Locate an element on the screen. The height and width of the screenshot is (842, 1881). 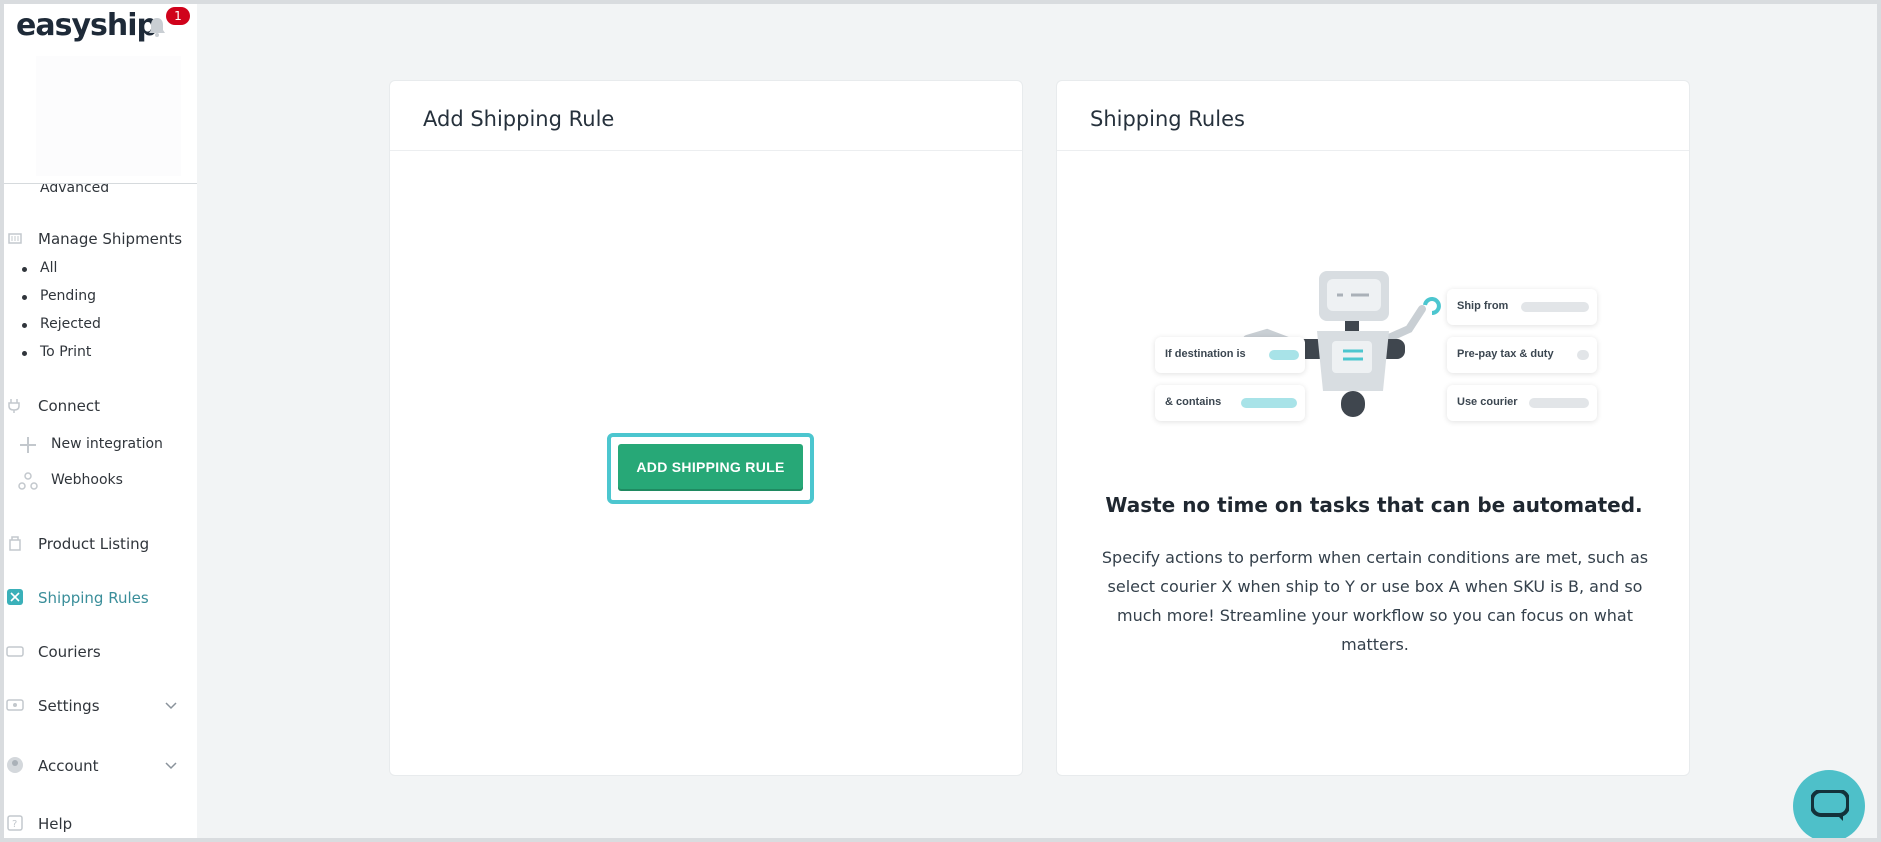
company-logo-placeholder is located at coordinates (108, 116).